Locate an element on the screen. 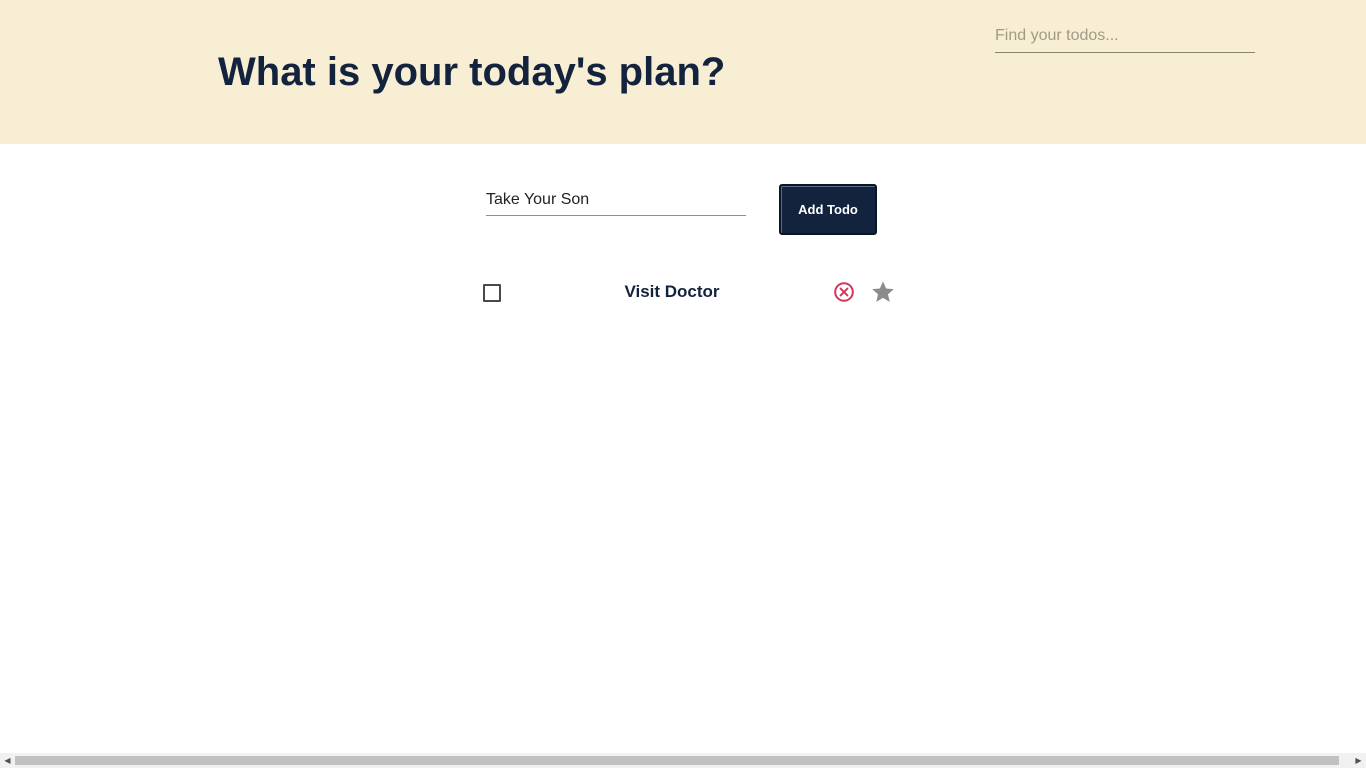 This screenshot has width=1366, height=768. scroll-left-arrow-icon: ◀ is located at coordinates (7, 760).